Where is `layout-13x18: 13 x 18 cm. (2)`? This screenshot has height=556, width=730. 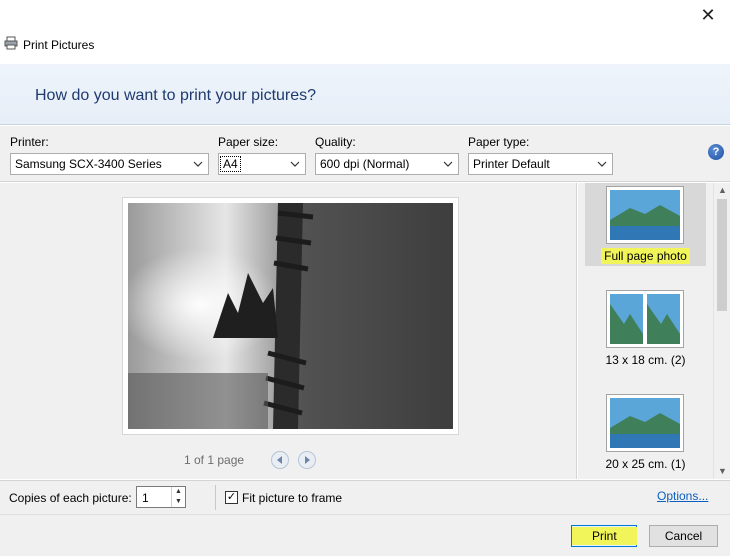
layout-13x18: 13 x 18 cm. (2) is located at coordinates (645, 329).